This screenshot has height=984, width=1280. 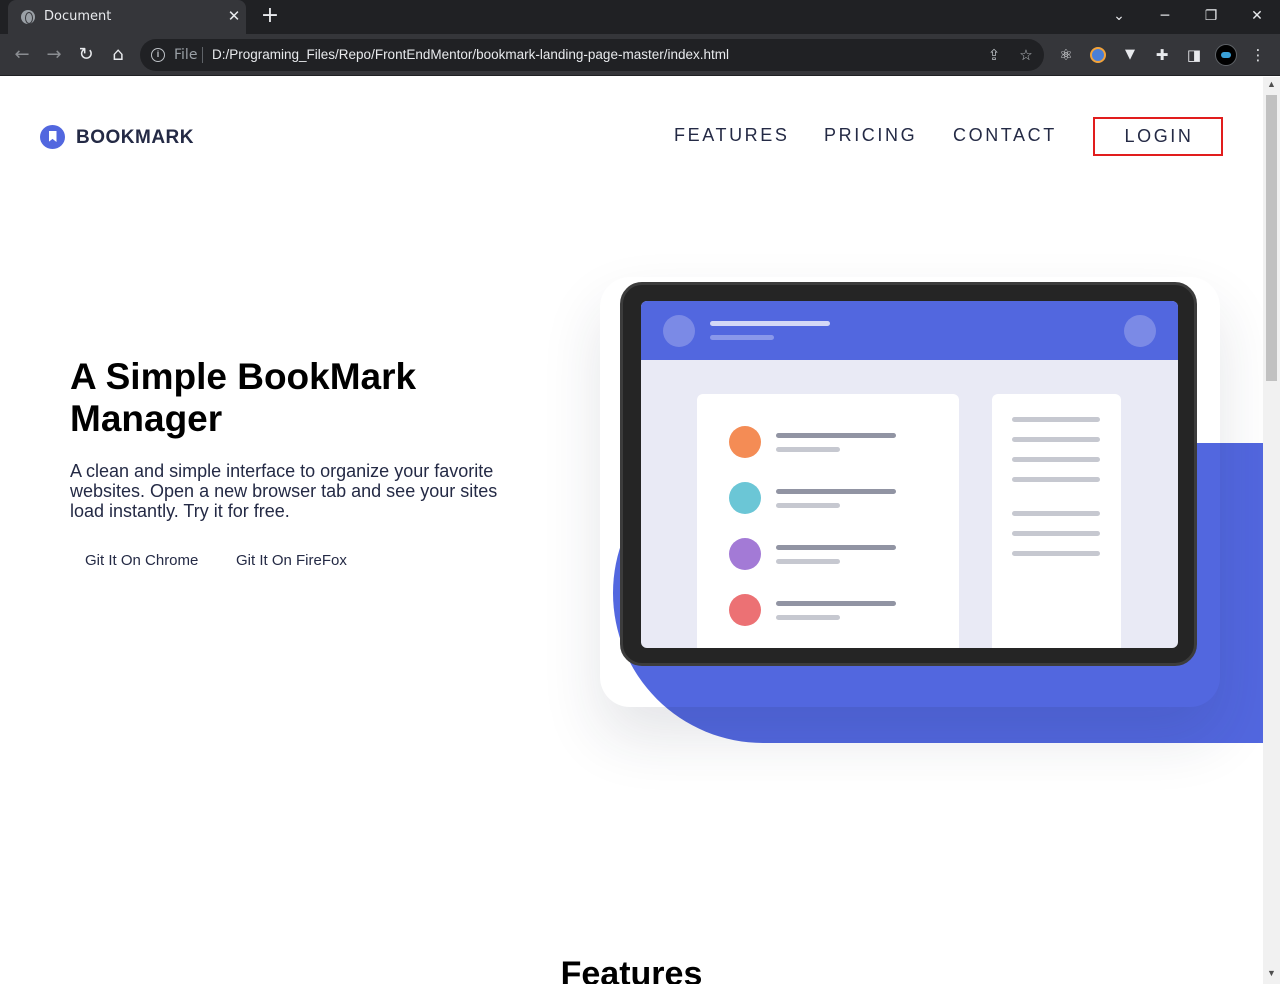 I want to click on screen-avatar, so click(x=679, y=331).